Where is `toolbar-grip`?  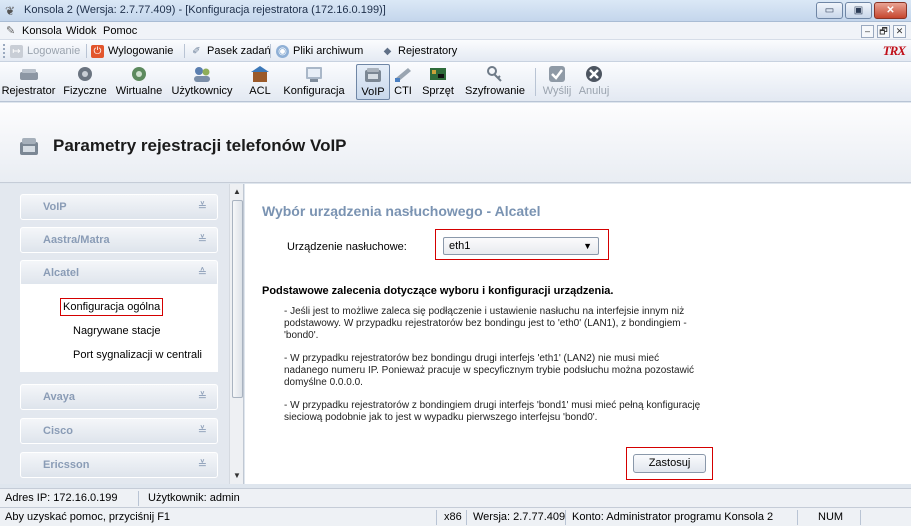 toolbar-grip is located at coordinates (4, 51).